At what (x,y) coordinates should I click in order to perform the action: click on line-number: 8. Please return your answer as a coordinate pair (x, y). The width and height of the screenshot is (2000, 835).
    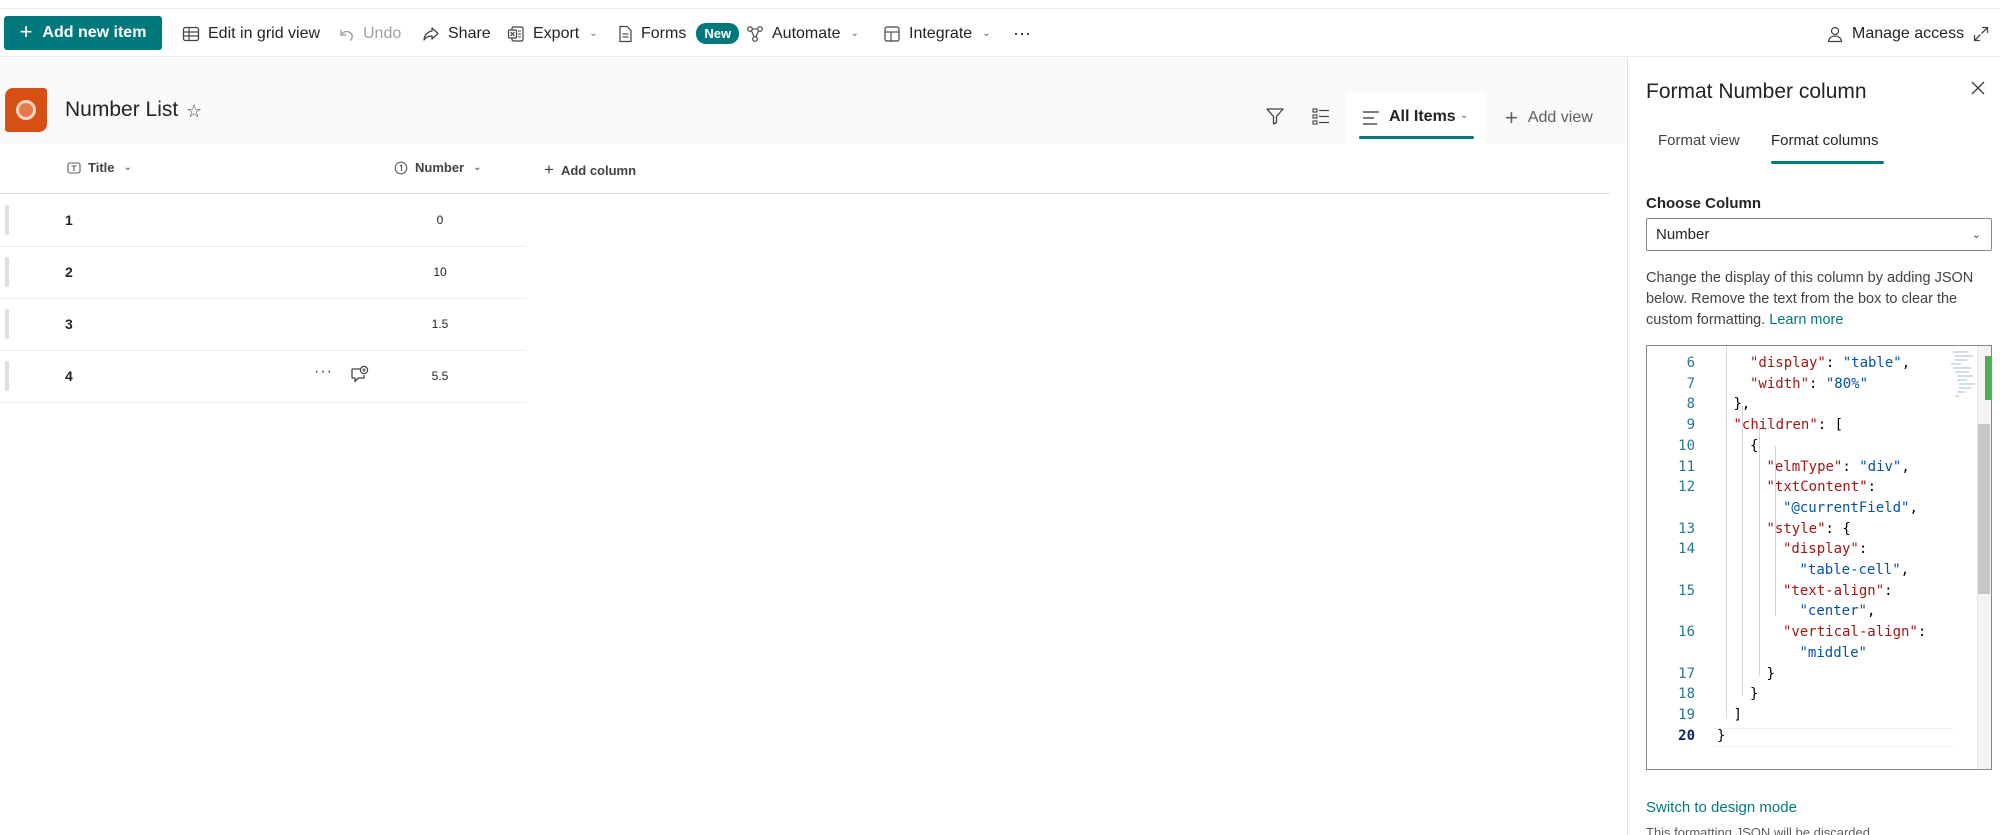
    Looking at the image, I should click on (1690, 404).